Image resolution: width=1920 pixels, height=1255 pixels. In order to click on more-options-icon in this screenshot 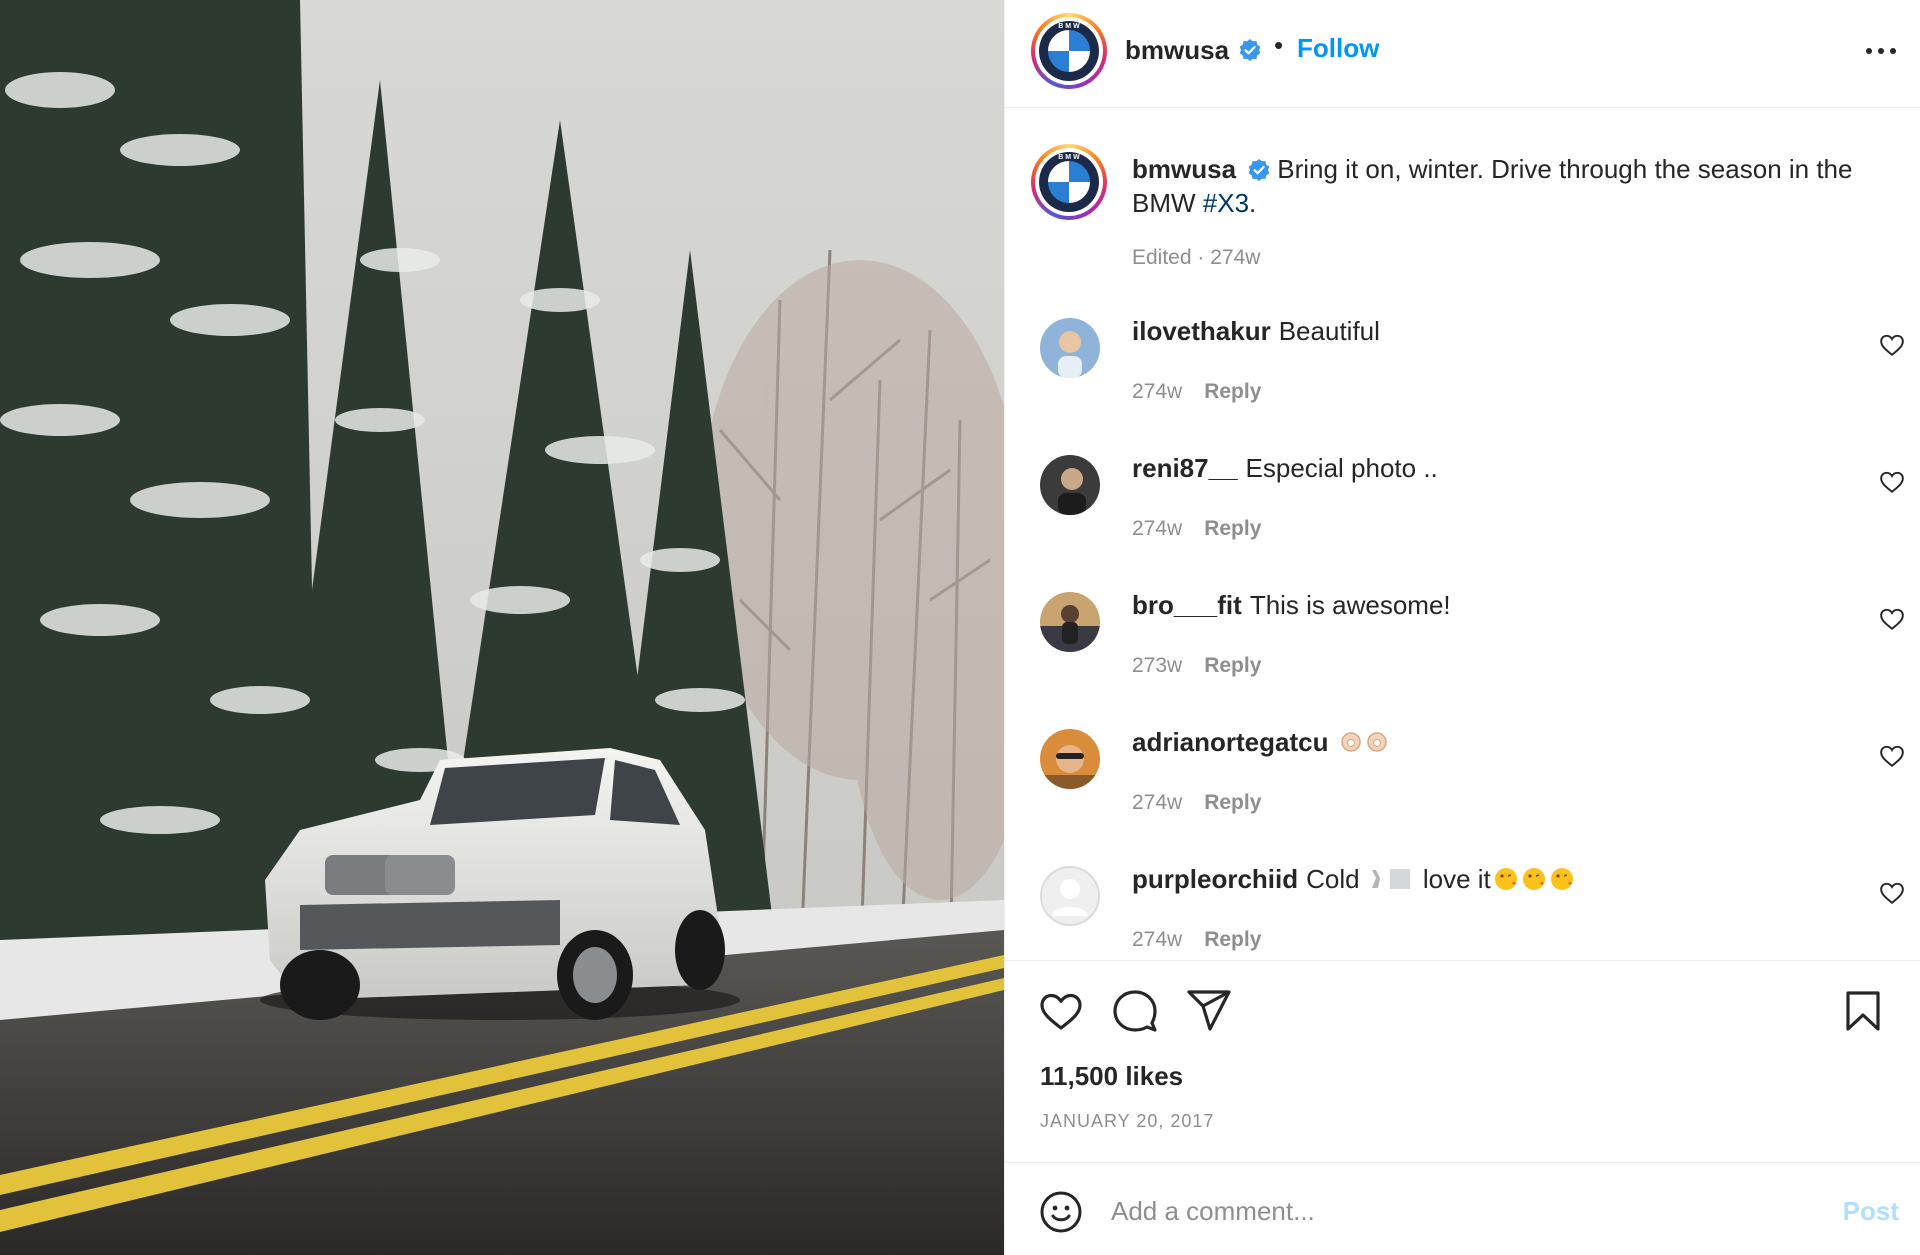, I will do `click(1881, 51)`.